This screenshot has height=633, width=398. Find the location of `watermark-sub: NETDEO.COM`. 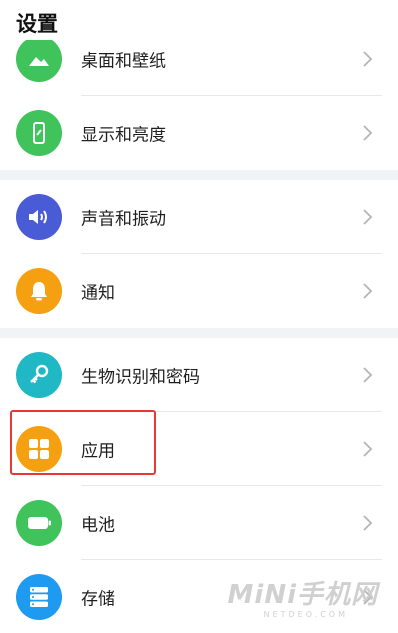

watermark-sub: NETDEO.COM is located at coordinates (305, 614).